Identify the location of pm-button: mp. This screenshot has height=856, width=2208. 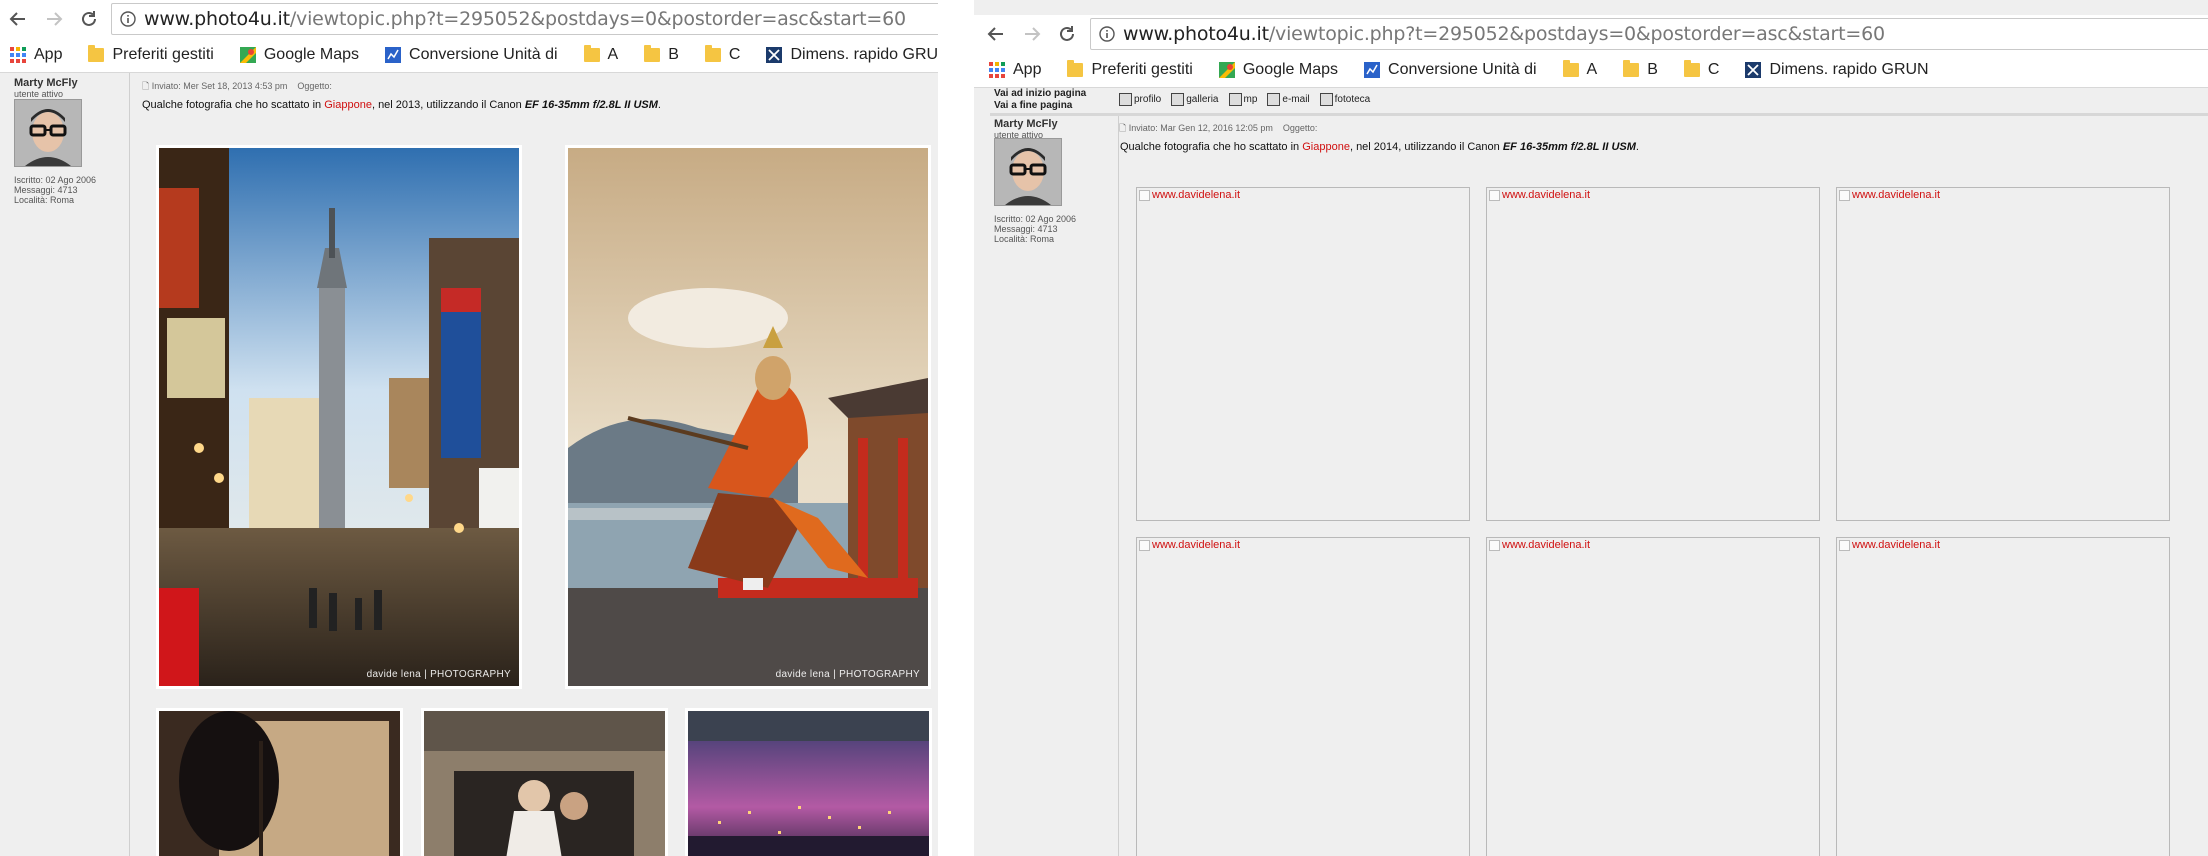
(1242, 99).